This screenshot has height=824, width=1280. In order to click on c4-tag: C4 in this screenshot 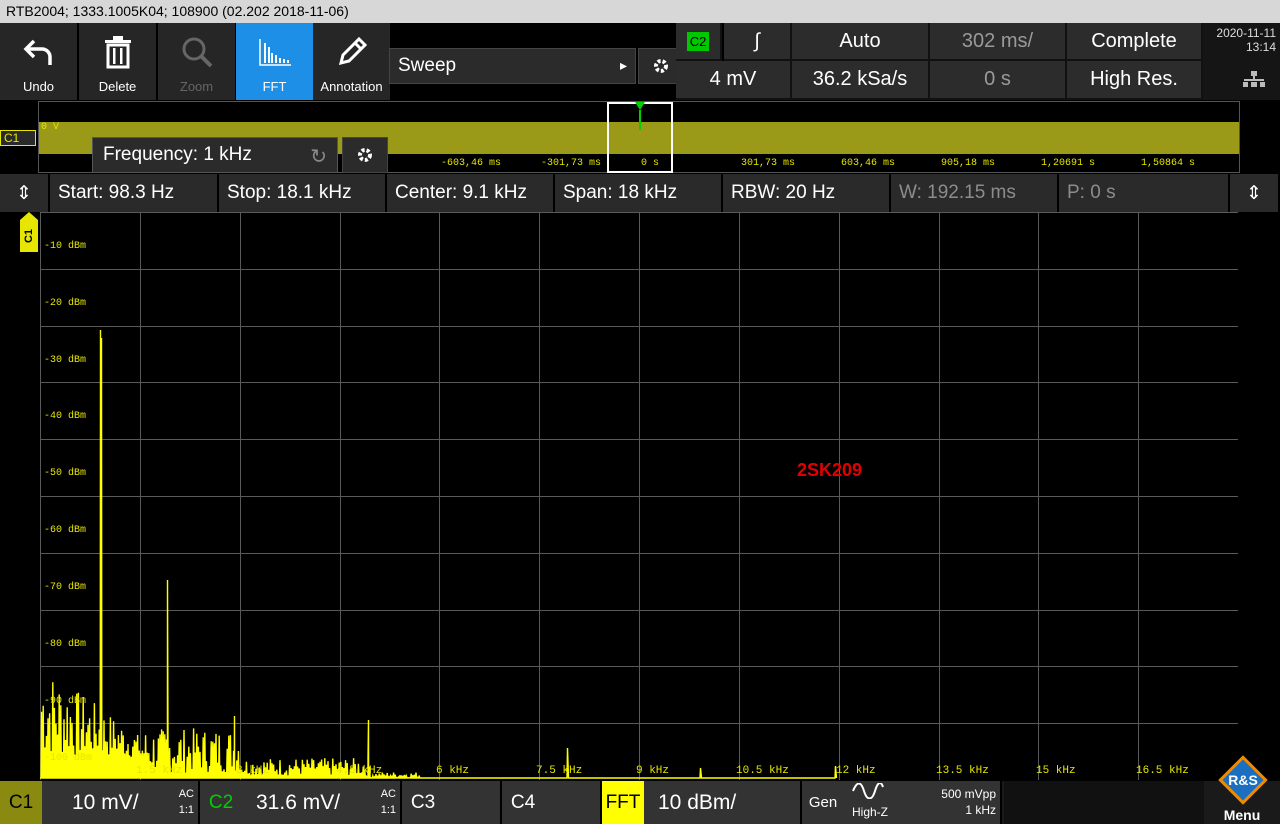, I will do `click(523, 802)`.